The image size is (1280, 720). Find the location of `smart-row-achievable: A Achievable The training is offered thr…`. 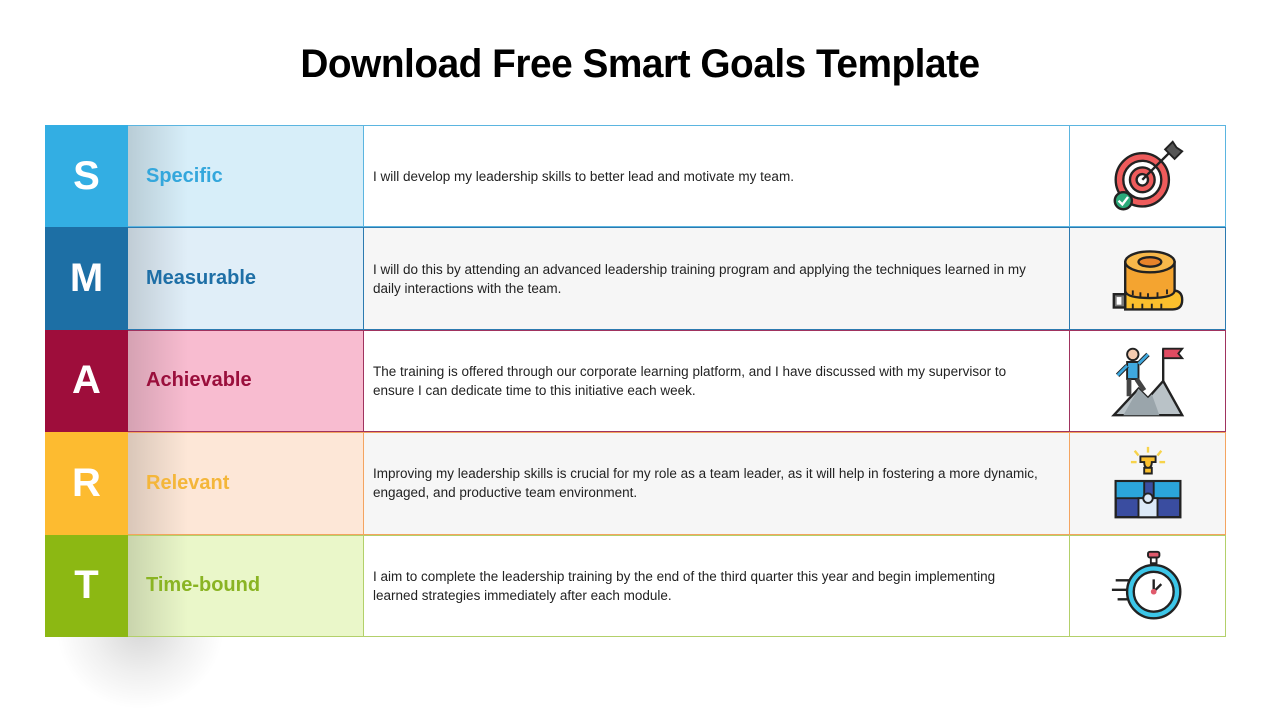

smart-row-achievable: A Achievable The training is offered thr… is located at coordinates (635, 381).